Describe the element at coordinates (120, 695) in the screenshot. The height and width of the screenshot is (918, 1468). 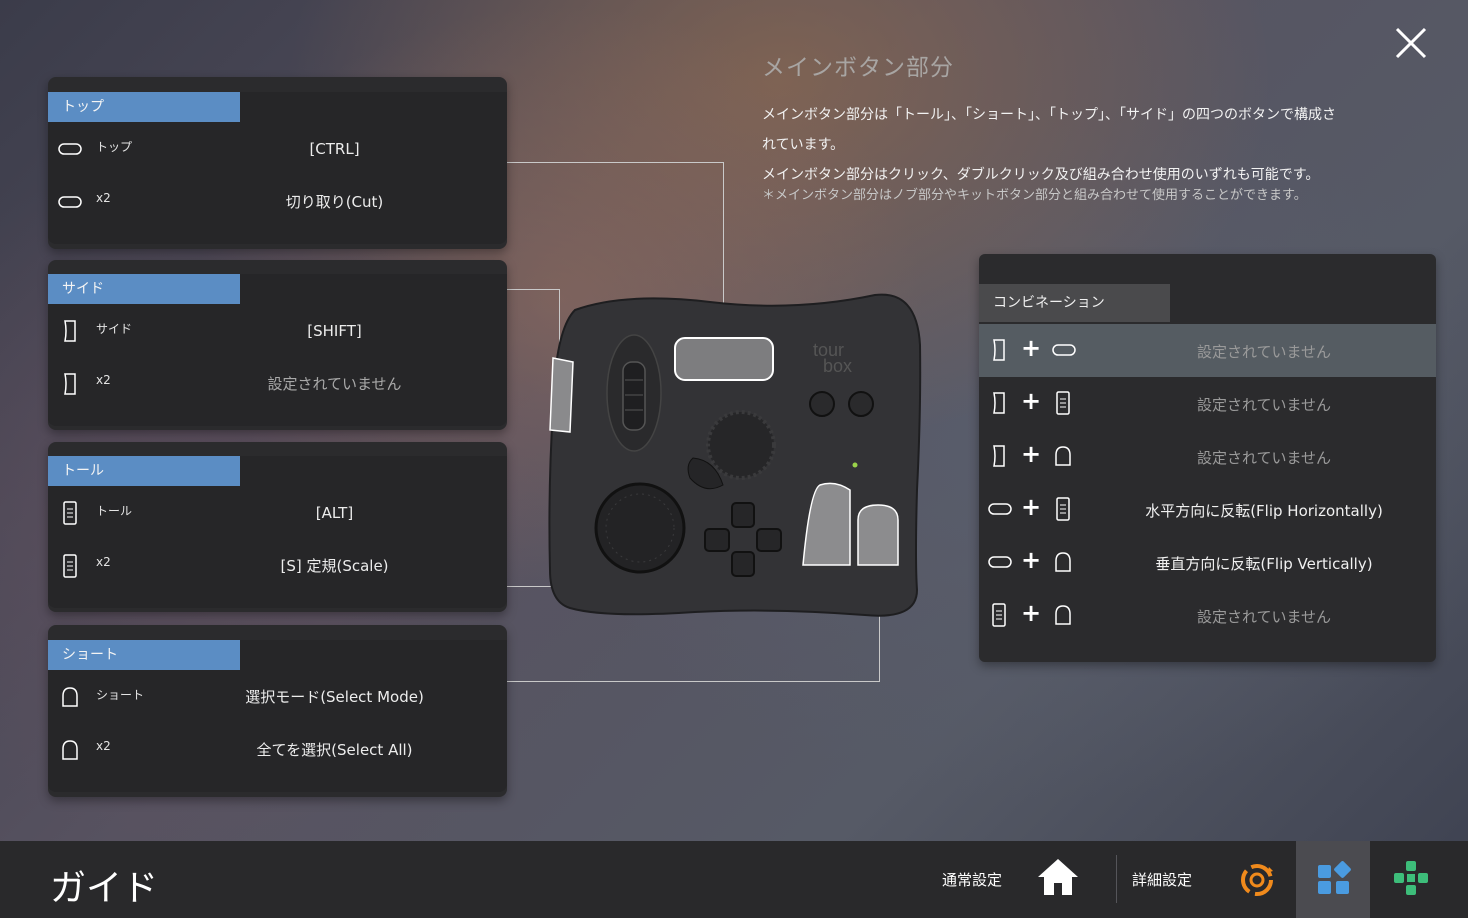
I see `button-name: ショート` at that location.